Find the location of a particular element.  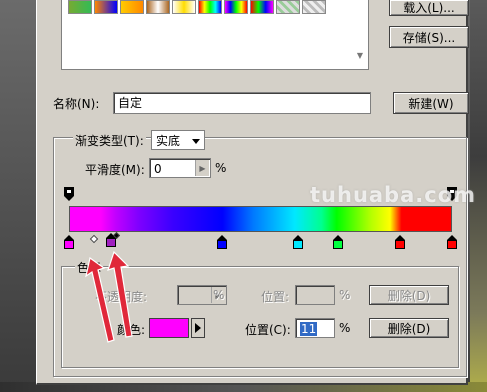

stops-group-title: 色标 is located at coordinates (89, 267).